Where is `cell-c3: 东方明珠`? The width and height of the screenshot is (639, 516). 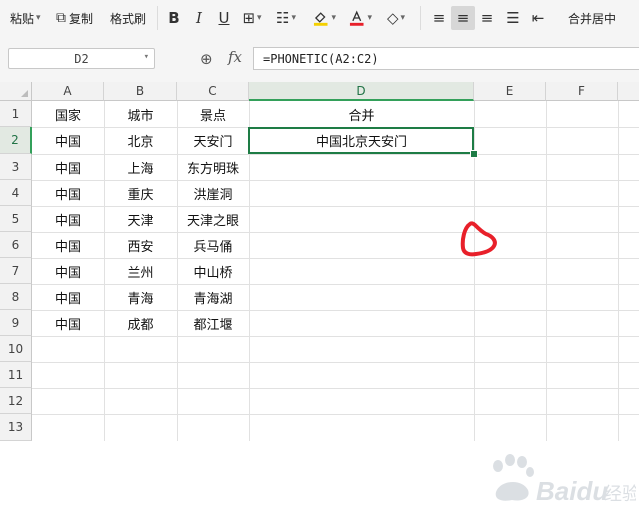
cell-c3: 东方明珠 is located at coordinates (213, 167).